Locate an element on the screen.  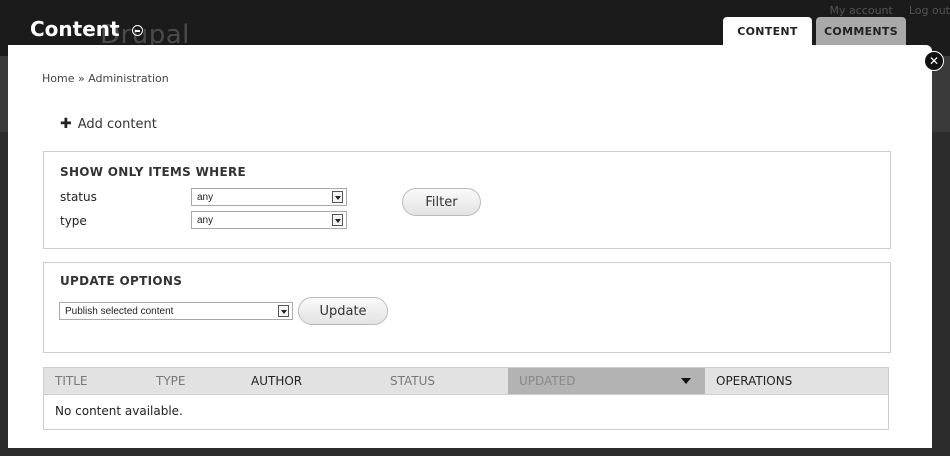
add-content-link: ✚ Add content is located at coordinates (108, 124).